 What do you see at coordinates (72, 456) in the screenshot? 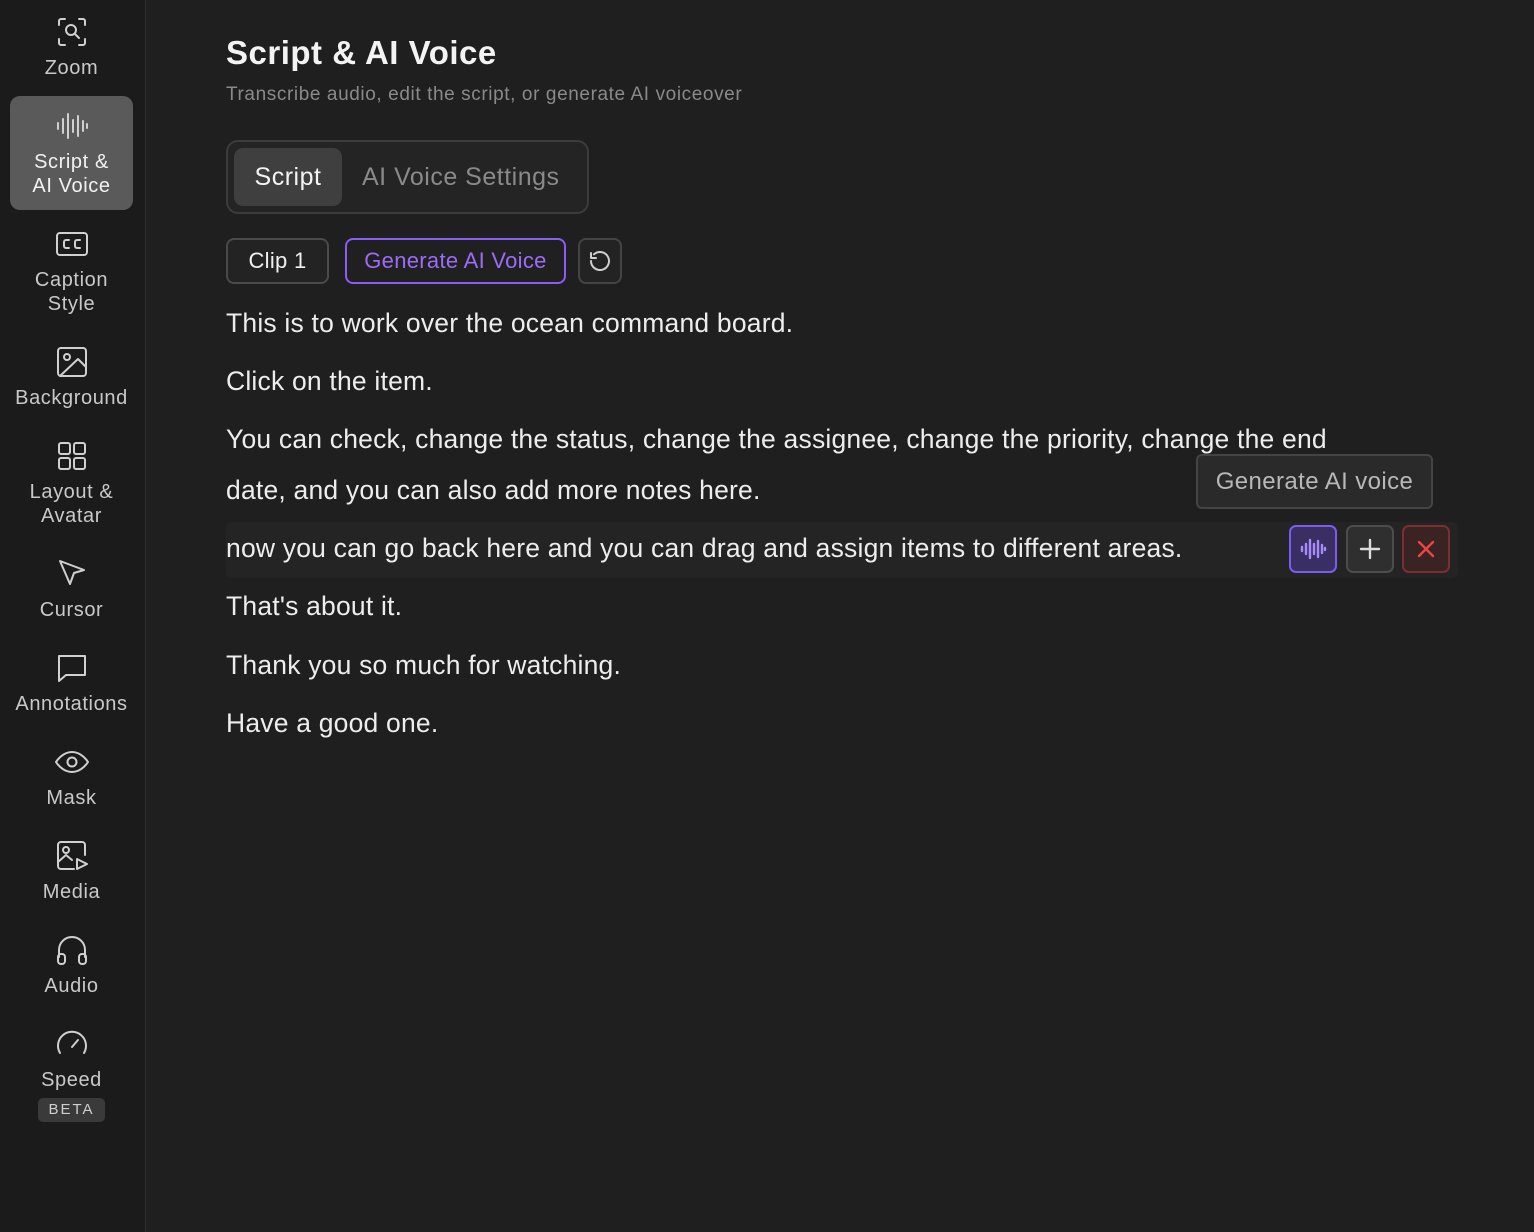
I see `grid-icon` at bounding box center [72, 456].